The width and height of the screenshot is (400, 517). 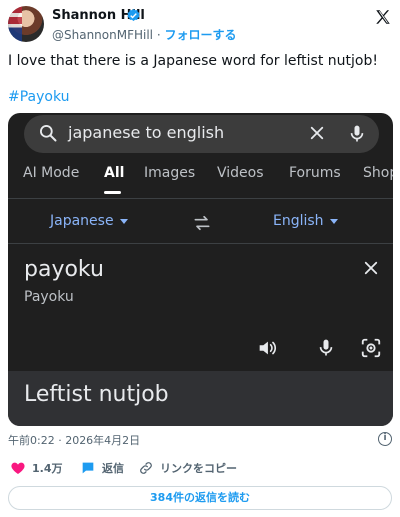 I want to click on like-button: 1.4万, so click(x=36, y=468).